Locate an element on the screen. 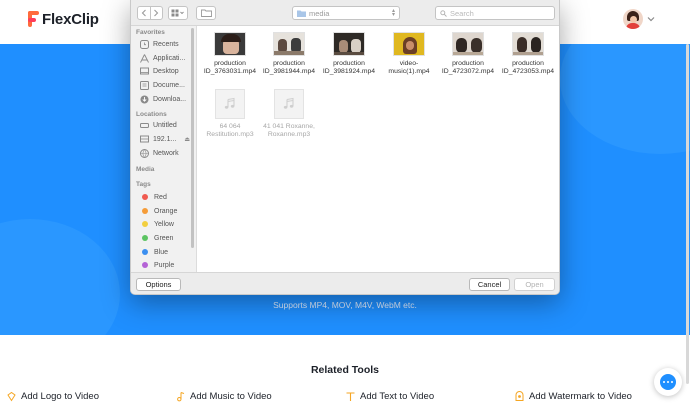 Image resolution: width=690 pixels, height=405 pixels. file-item: 41 041 Roxanne, Roxanne.mp3 is located at coordinates (289, 112).